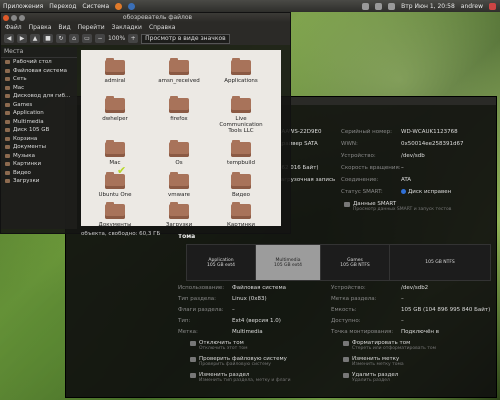 The height and width of the screenshot is (400, 500). I want to click on folder-item: Os, so click(179, 153).